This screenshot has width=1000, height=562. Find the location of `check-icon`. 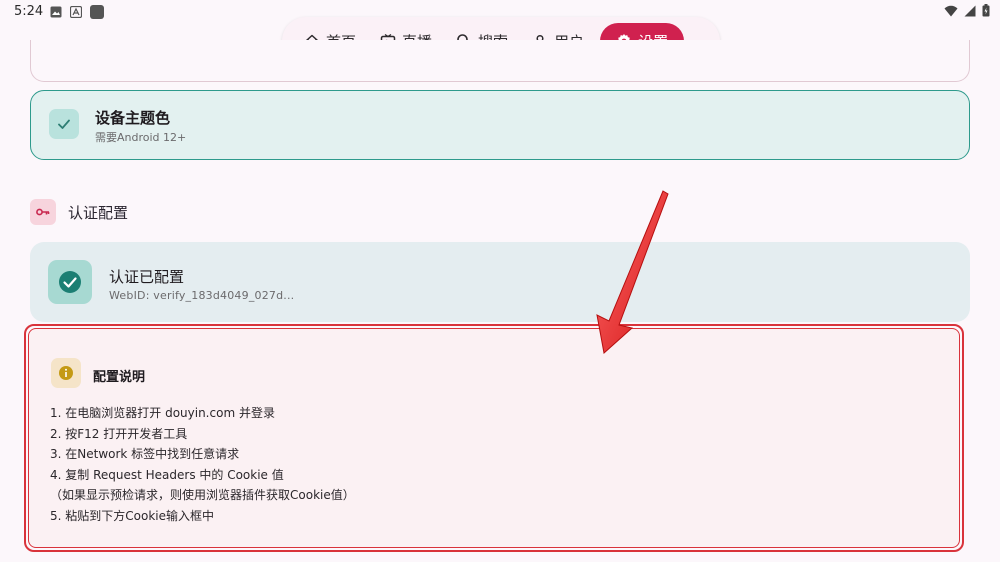

check-icon is located at coordinates (64, 124).